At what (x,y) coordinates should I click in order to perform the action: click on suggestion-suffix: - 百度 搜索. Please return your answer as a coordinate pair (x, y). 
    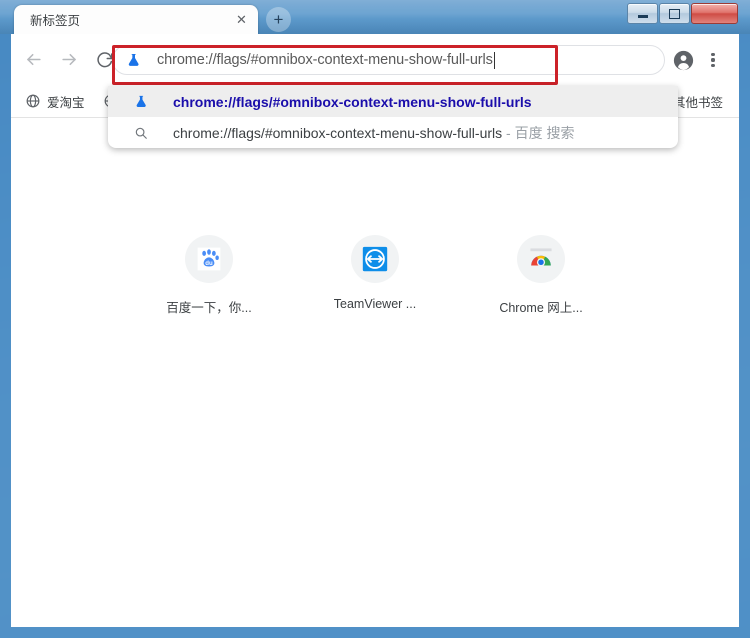
    Looking at the image, I should click on (538, 132).